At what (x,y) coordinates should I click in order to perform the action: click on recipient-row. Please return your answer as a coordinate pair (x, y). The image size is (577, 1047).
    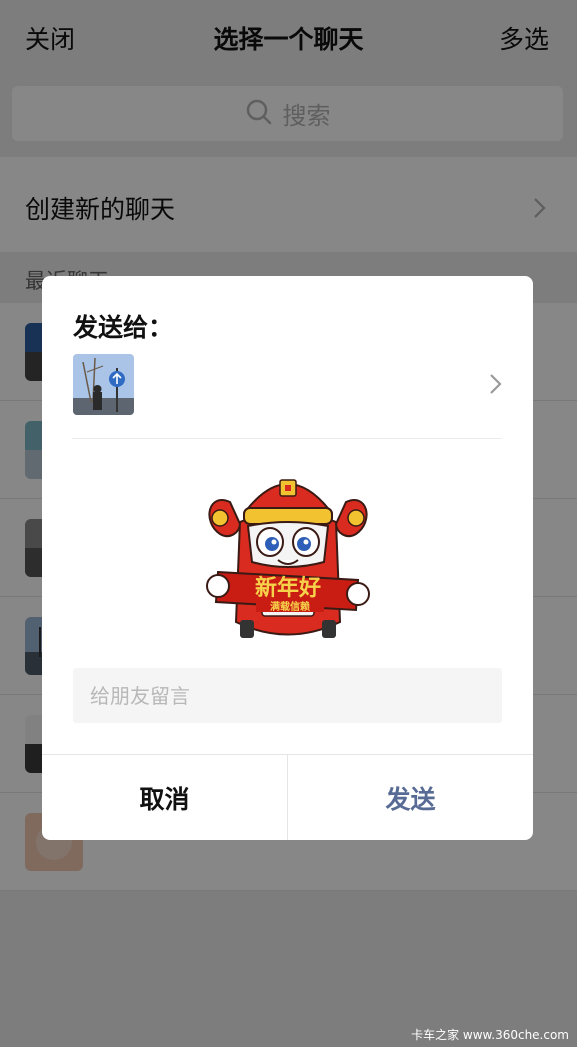
    Looking at the image, I should click on (288, 385).